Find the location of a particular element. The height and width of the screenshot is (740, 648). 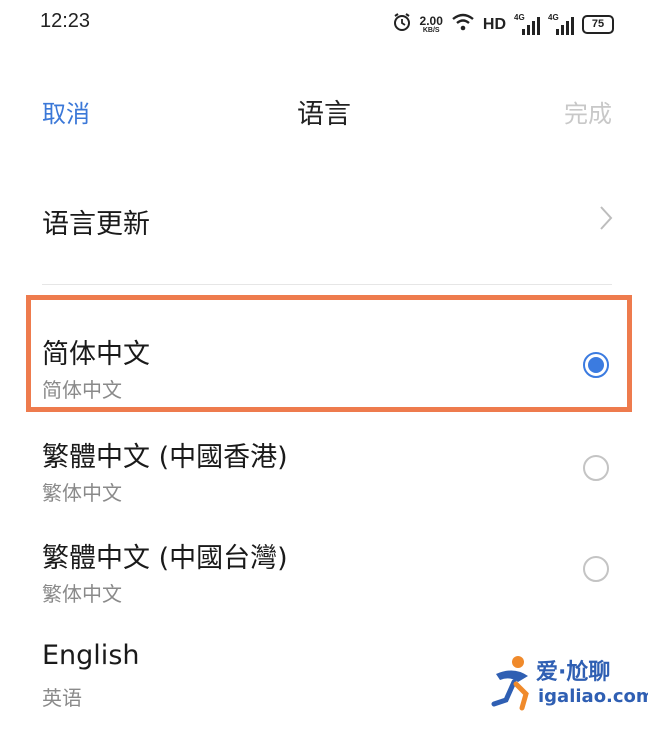

status-bar: 12:23 2.00 KB/S HD 4G 4G 75 is located at coordinates (324, 25).